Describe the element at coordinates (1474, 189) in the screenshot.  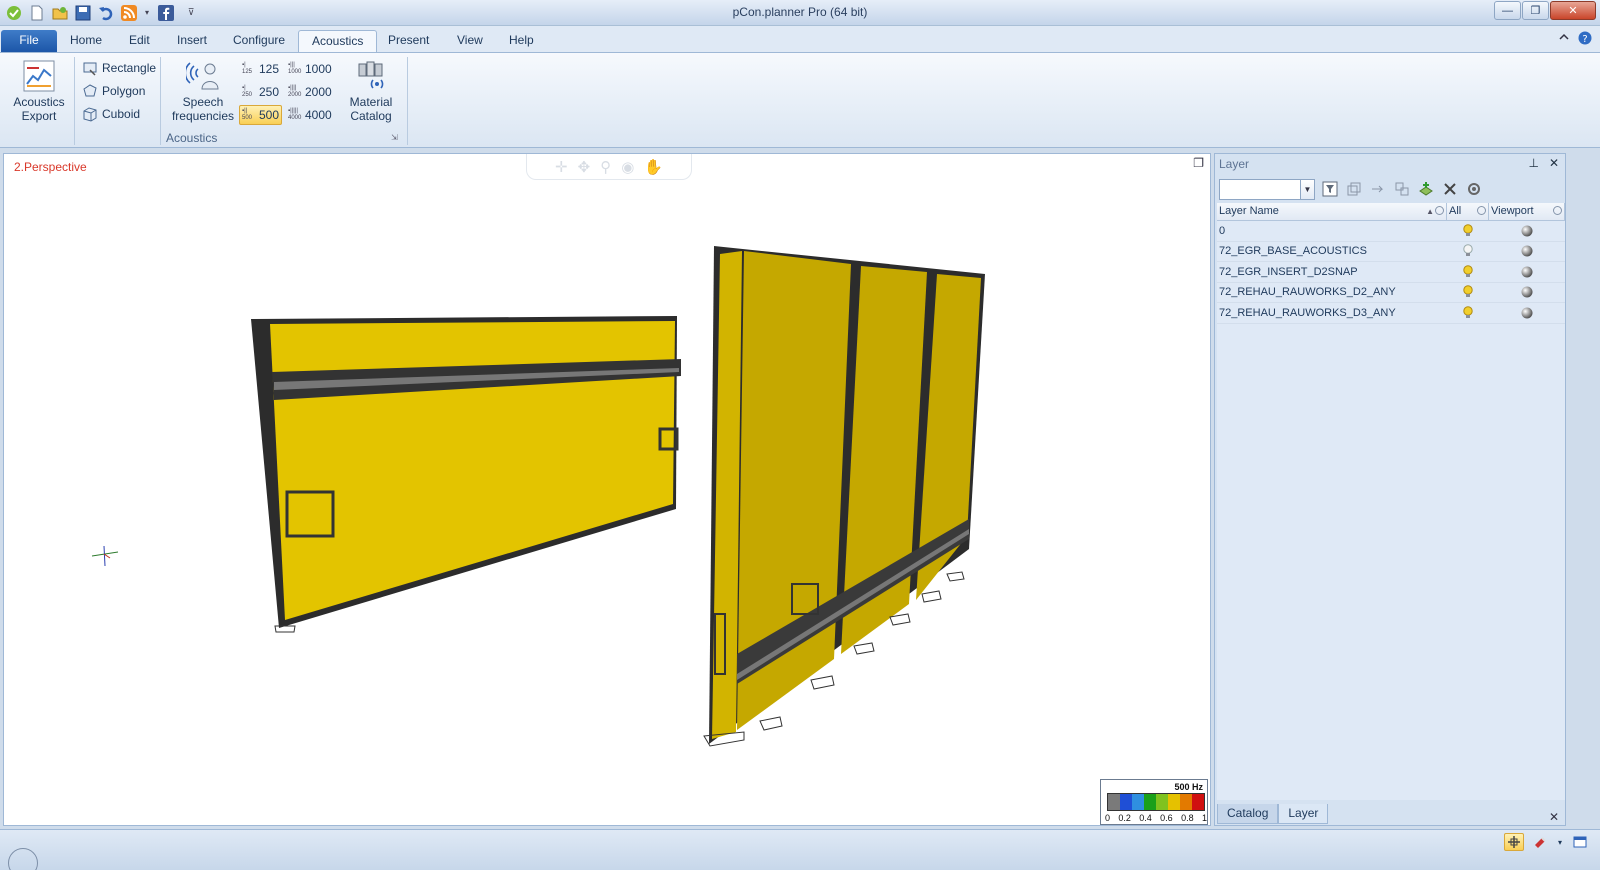
I see `layer-settings-icon` at that location.